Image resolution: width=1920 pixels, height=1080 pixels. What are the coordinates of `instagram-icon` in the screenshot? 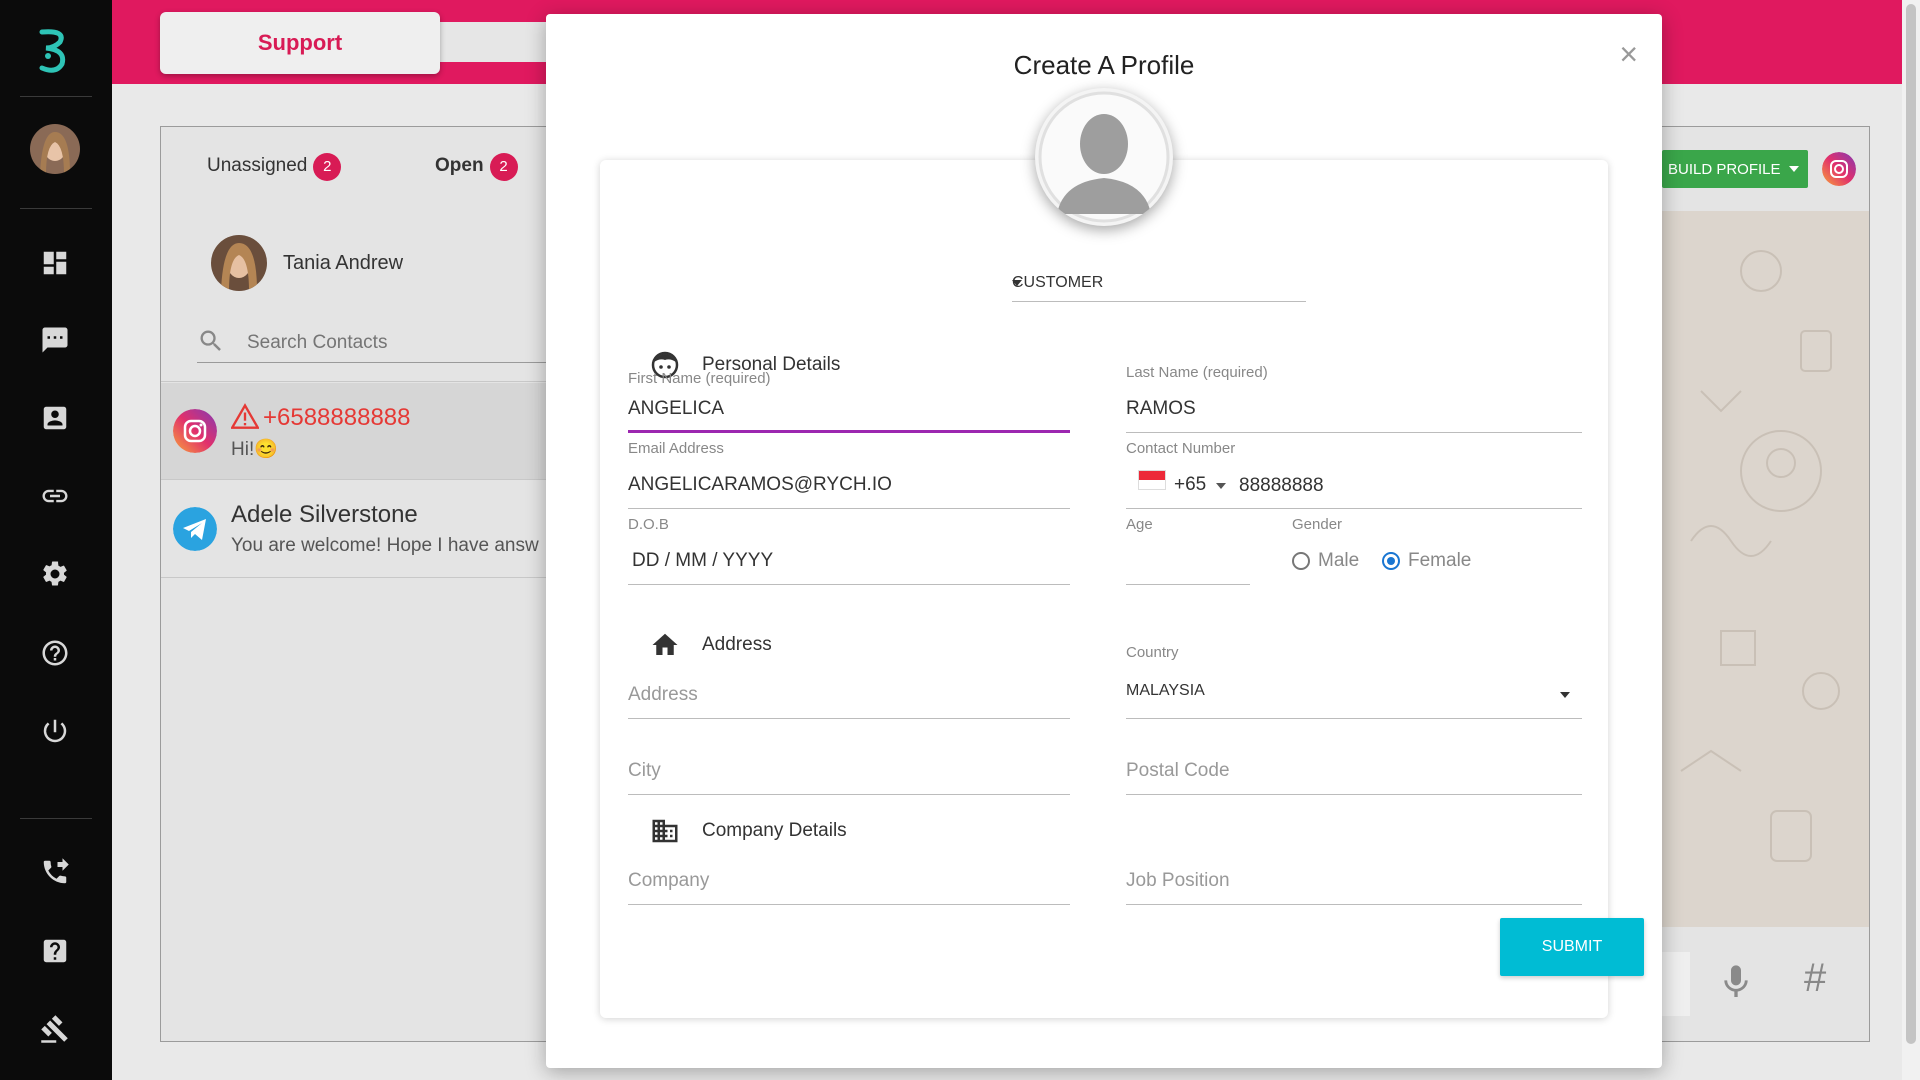 It's located at (1839, 169).